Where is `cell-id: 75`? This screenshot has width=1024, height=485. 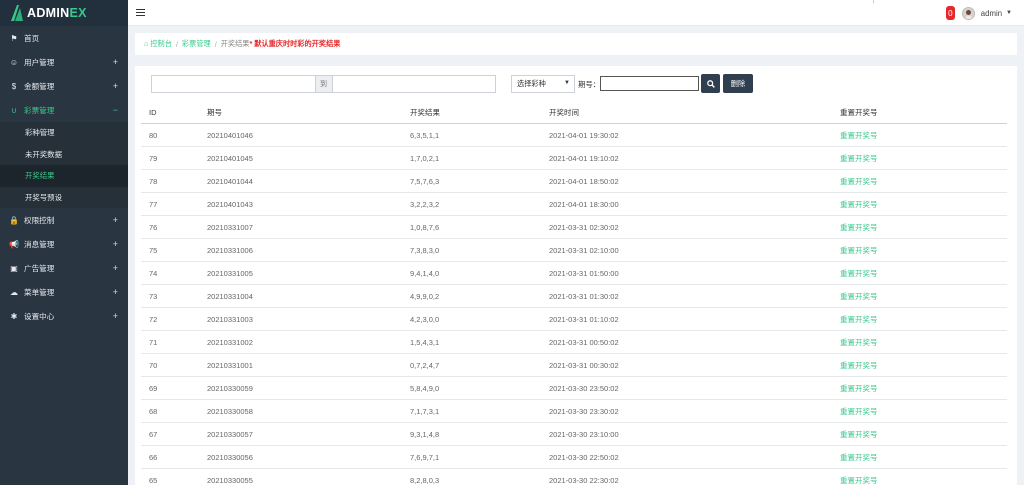 cell-id: 75 is located at coordinates (174, 250).